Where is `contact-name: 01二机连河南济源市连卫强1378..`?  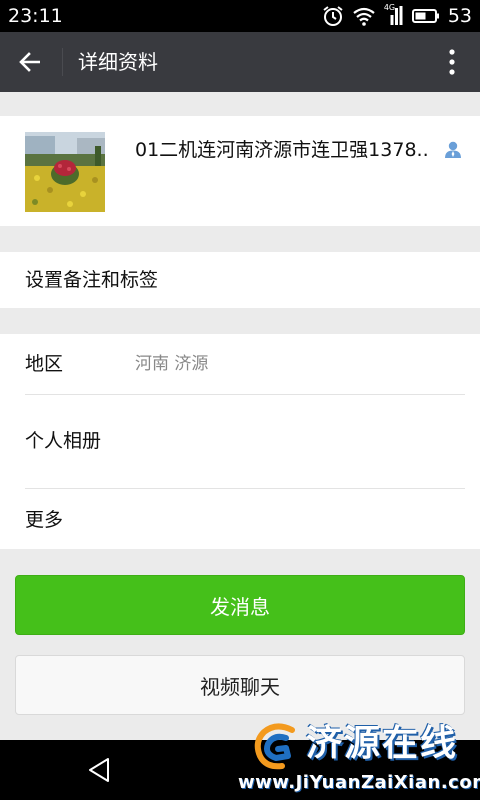 contact-name: 01二机连河南济源市连卫强1378.. is located at coordinates (282, 150).